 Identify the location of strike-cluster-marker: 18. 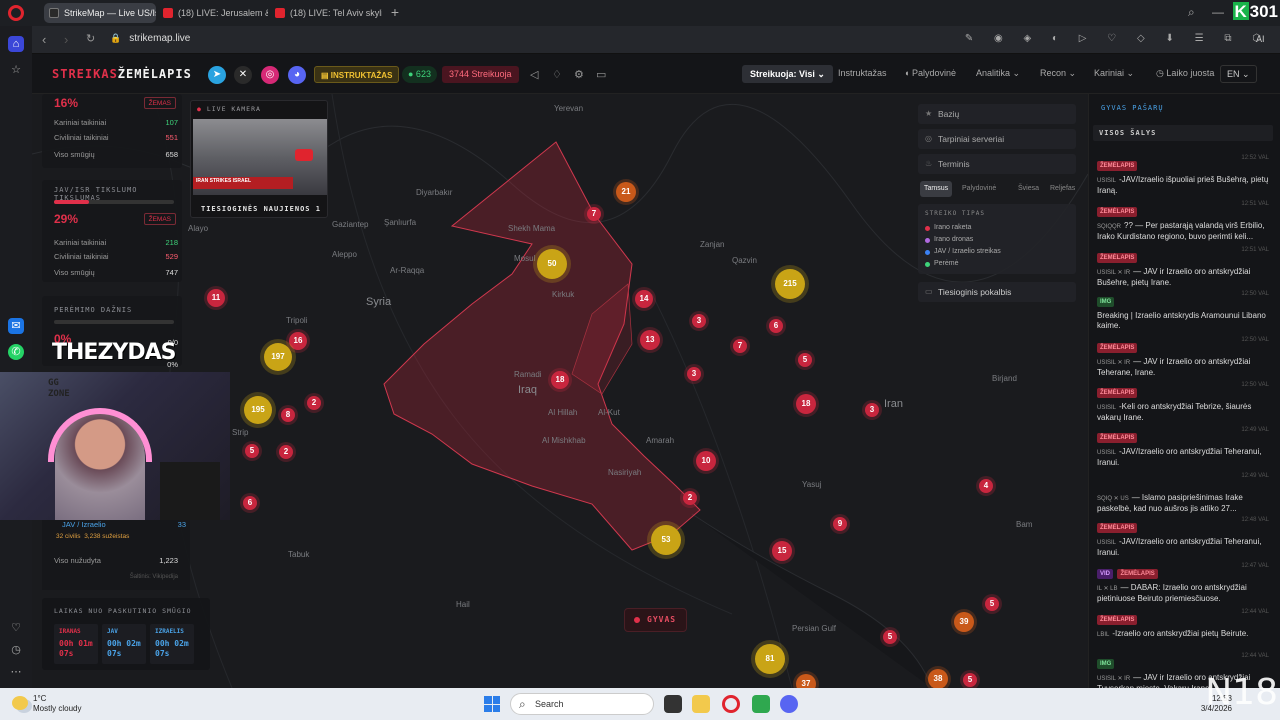
(806, 404).